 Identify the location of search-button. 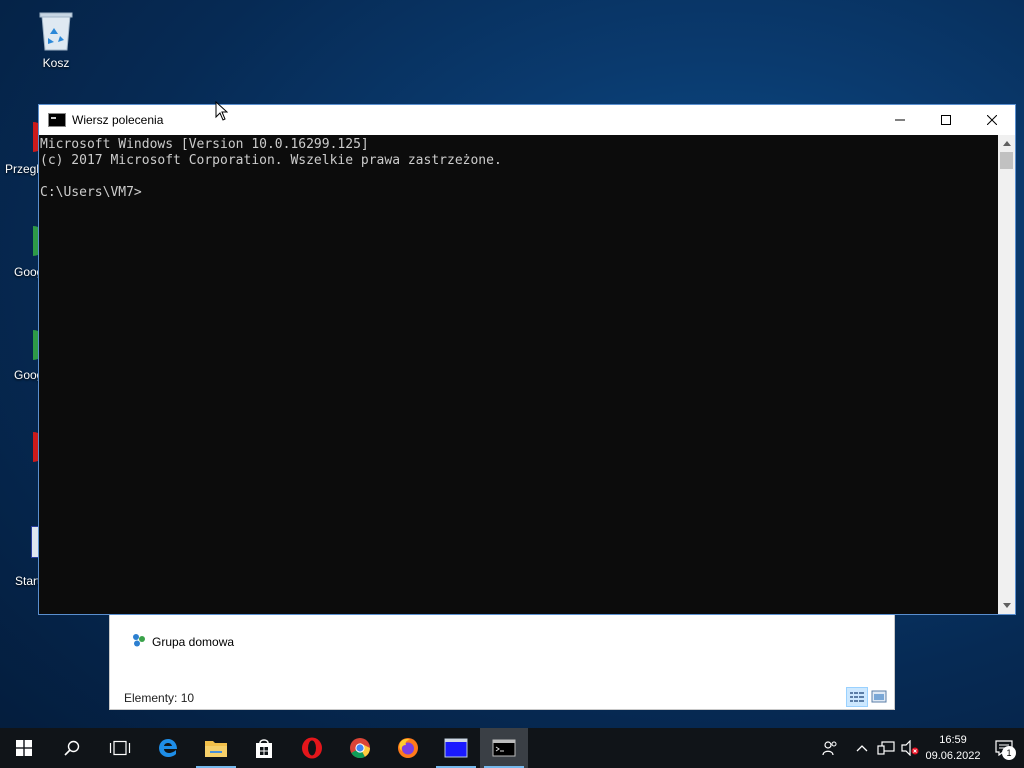
(72, 748).